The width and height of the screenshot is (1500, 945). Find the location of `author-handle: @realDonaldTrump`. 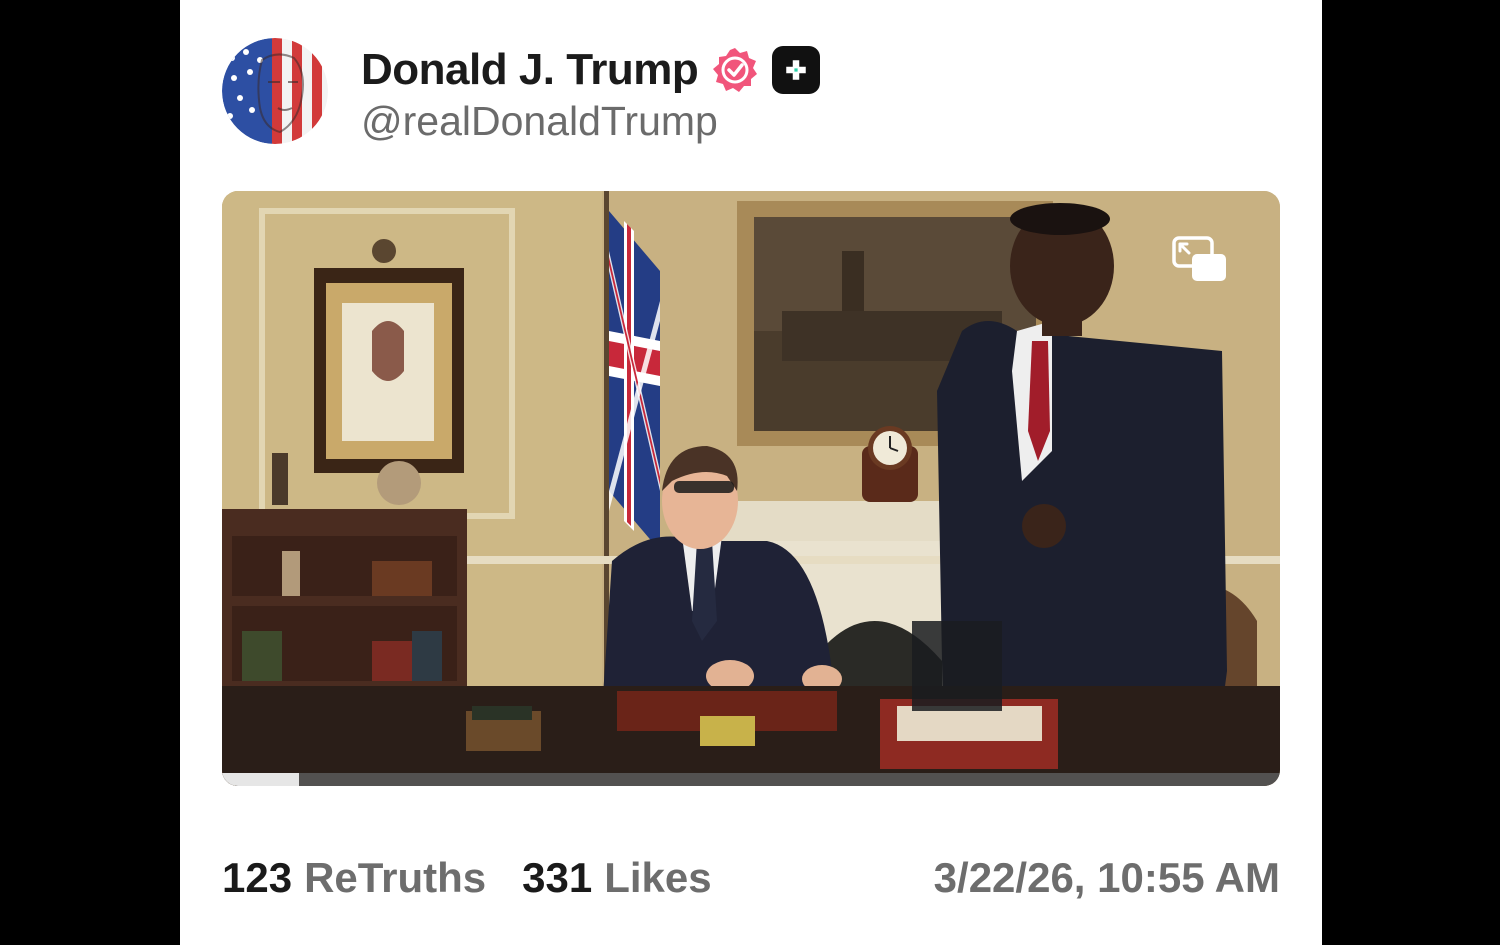

author-handle: @realDonaldTrump is located at coordinates (539, 121).